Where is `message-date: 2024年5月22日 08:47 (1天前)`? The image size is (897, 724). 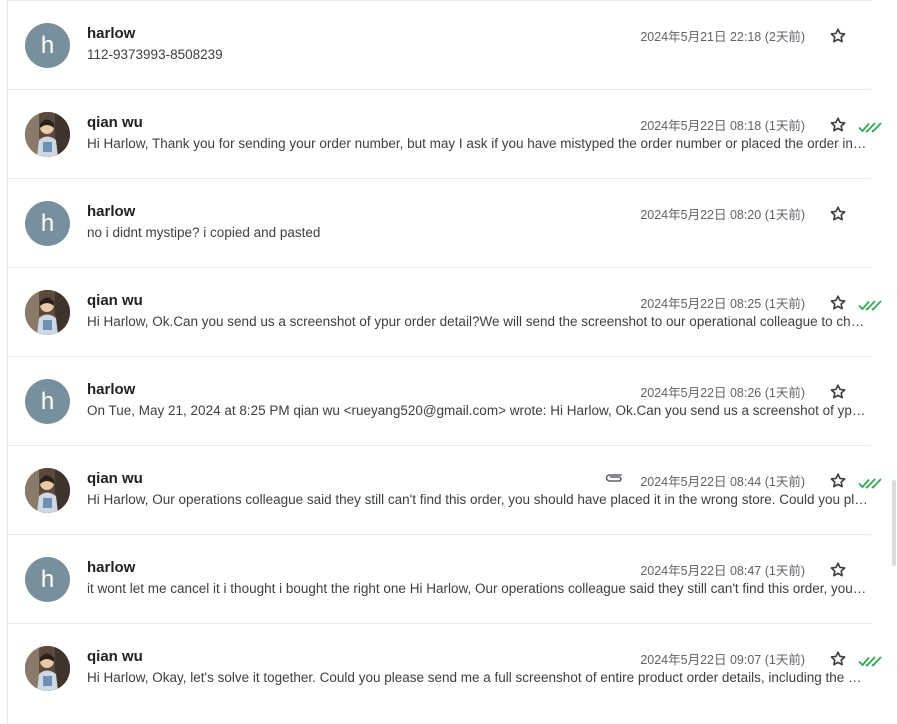 message-date: 2024年5月22日 08:47 (1天前) is located at coordinates (722, 571).